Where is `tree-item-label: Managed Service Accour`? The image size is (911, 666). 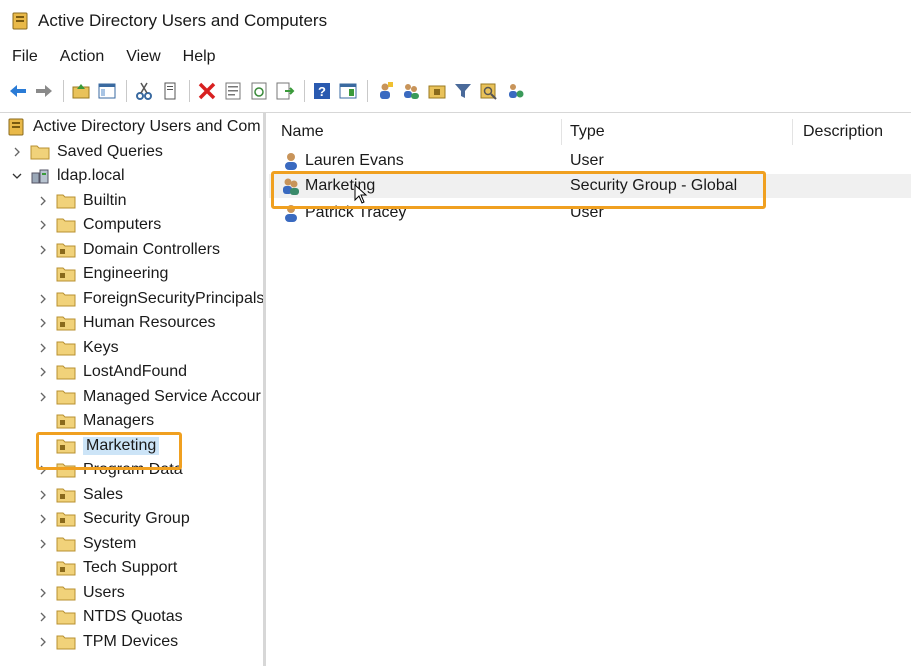 tree-item-label: Managed Service Accour is located at coordinates (172, 396).